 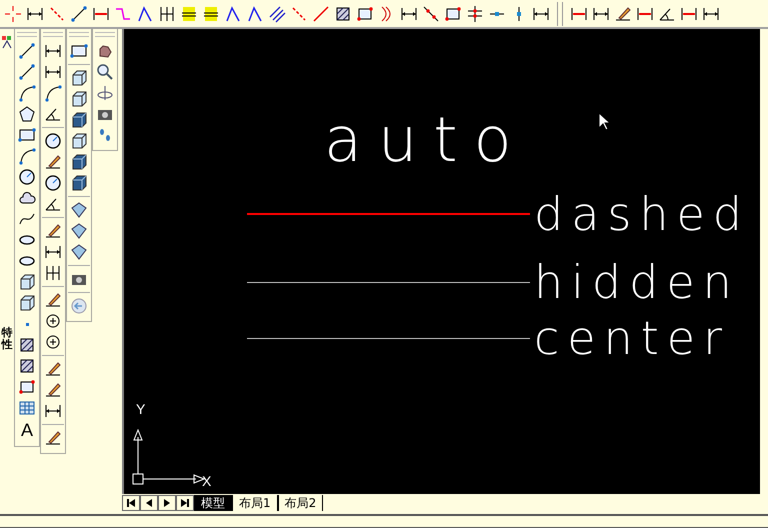 I want to click on skip-to-end-icon, so click(x=185, y=503).